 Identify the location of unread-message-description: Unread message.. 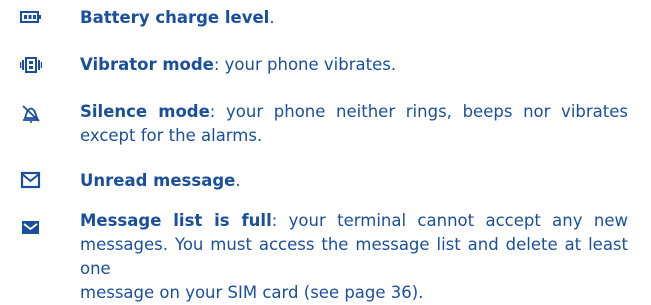
(354, 181).